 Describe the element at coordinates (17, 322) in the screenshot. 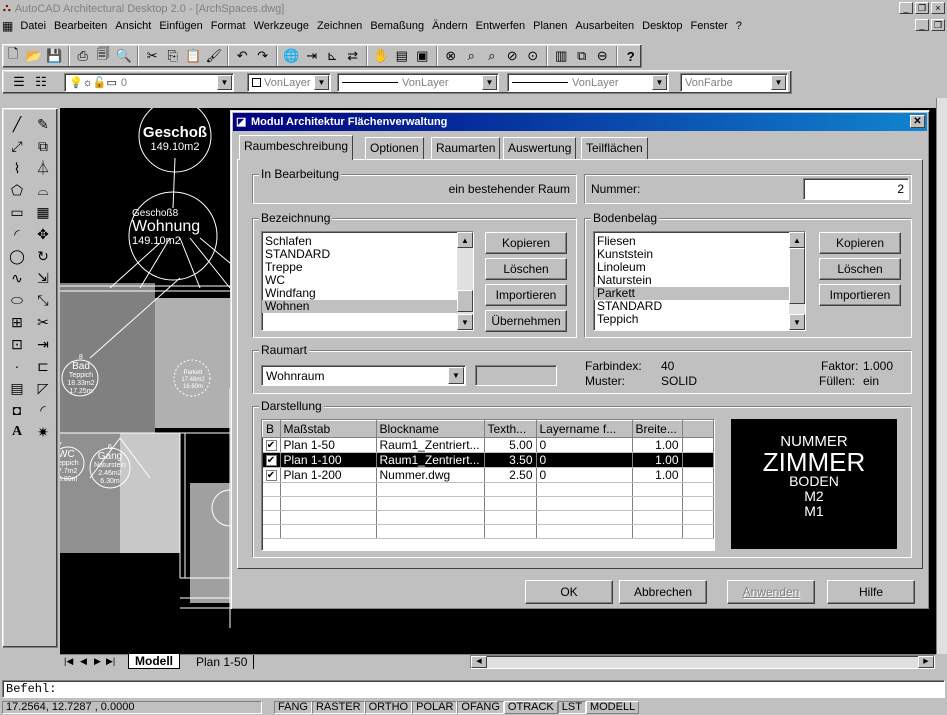

I see `insert-block-icon: ⊞` at that location.